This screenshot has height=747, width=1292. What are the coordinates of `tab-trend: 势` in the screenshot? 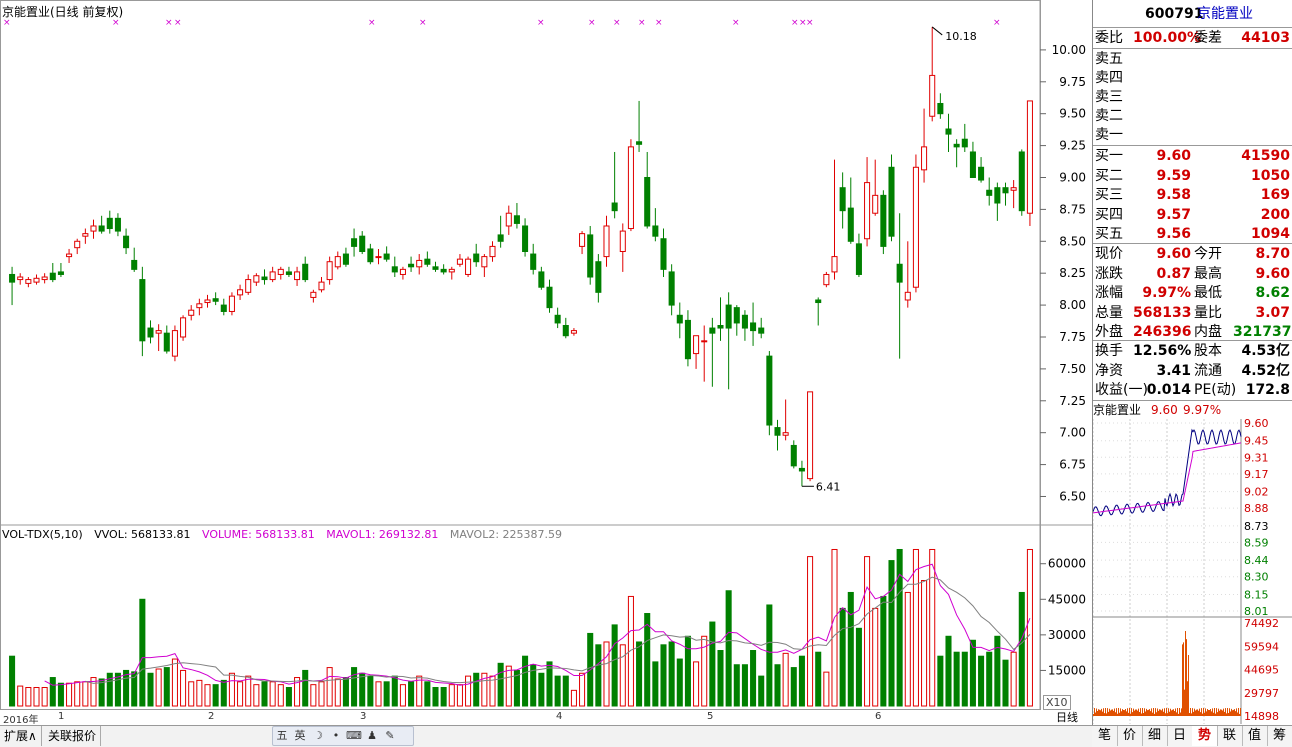 It's located at (1205, 736).